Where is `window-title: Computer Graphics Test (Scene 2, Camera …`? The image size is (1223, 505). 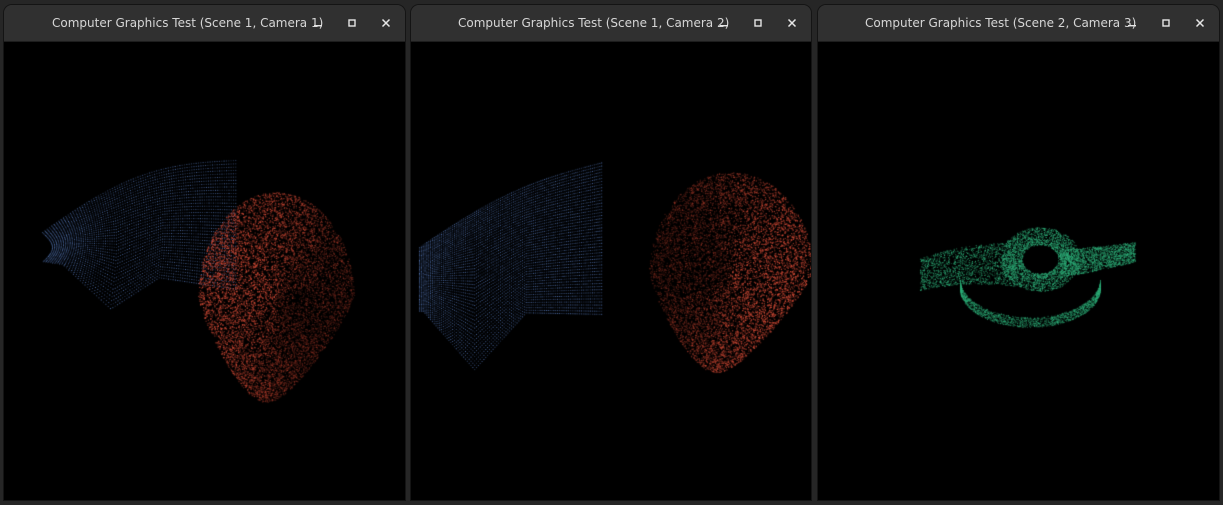
window-title: Computer Graphics Test (Scene 2, Camera … is located at coordinates (1001, 23).